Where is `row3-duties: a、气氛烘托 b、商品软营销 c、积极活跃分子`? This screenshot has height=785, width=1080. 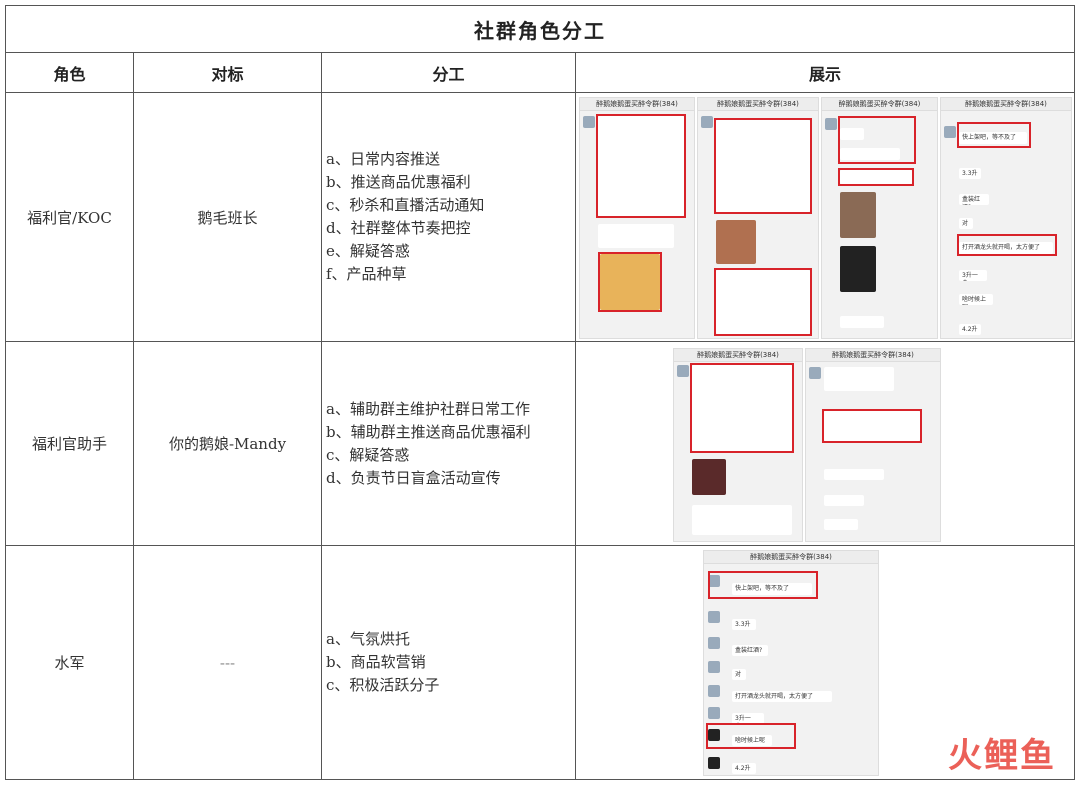 row3-duties: a、气氛烘托 b、商品软营销 c、积极活跃分子 is located at coordinates (448, 662).